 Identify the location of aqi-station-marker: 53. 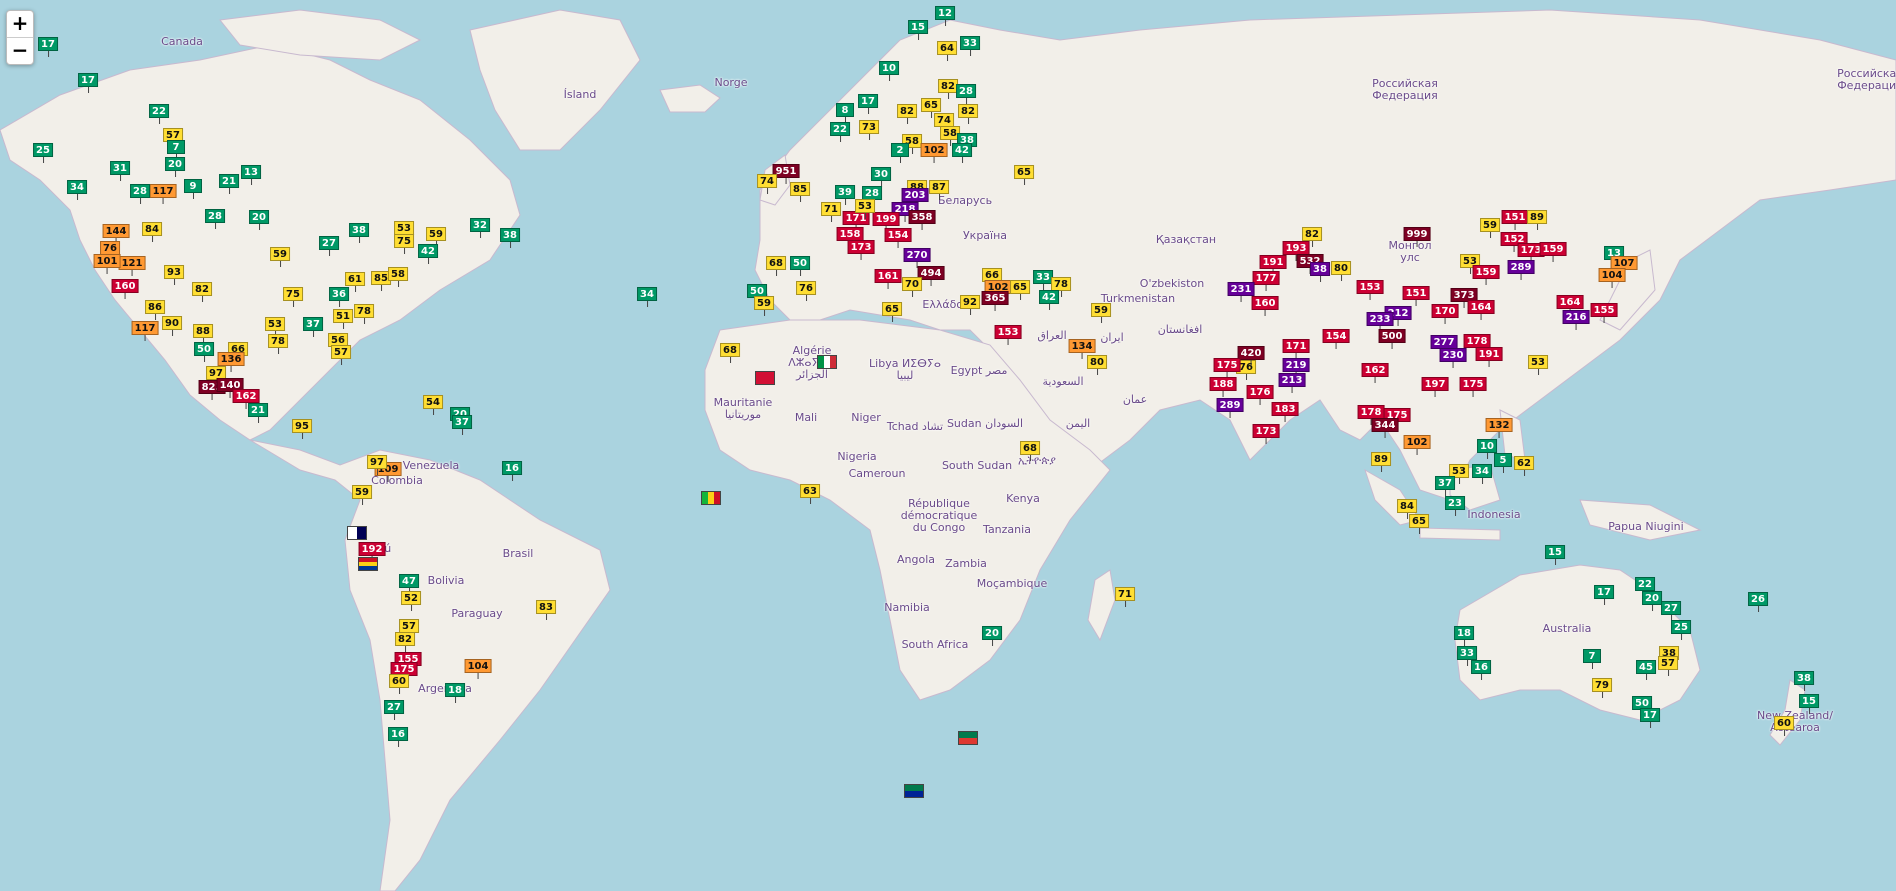
(1538, 365).